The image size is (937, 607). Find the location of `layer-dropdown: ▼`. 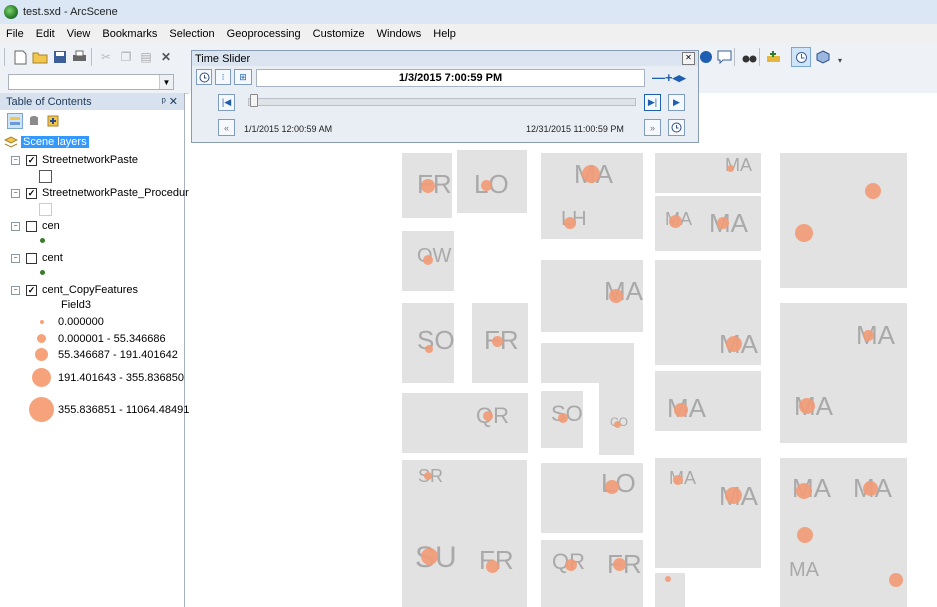

layer-dropdown: ▼ is located at coordinates (91, 82).